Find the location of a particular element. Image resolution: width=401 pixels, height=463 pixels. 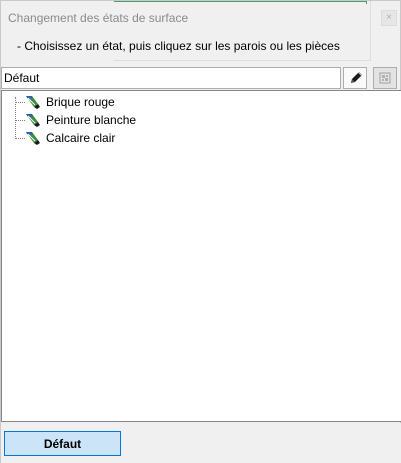

tree-item-peinture-blanche: Peinture blanche is located at coordinates (152, 120).